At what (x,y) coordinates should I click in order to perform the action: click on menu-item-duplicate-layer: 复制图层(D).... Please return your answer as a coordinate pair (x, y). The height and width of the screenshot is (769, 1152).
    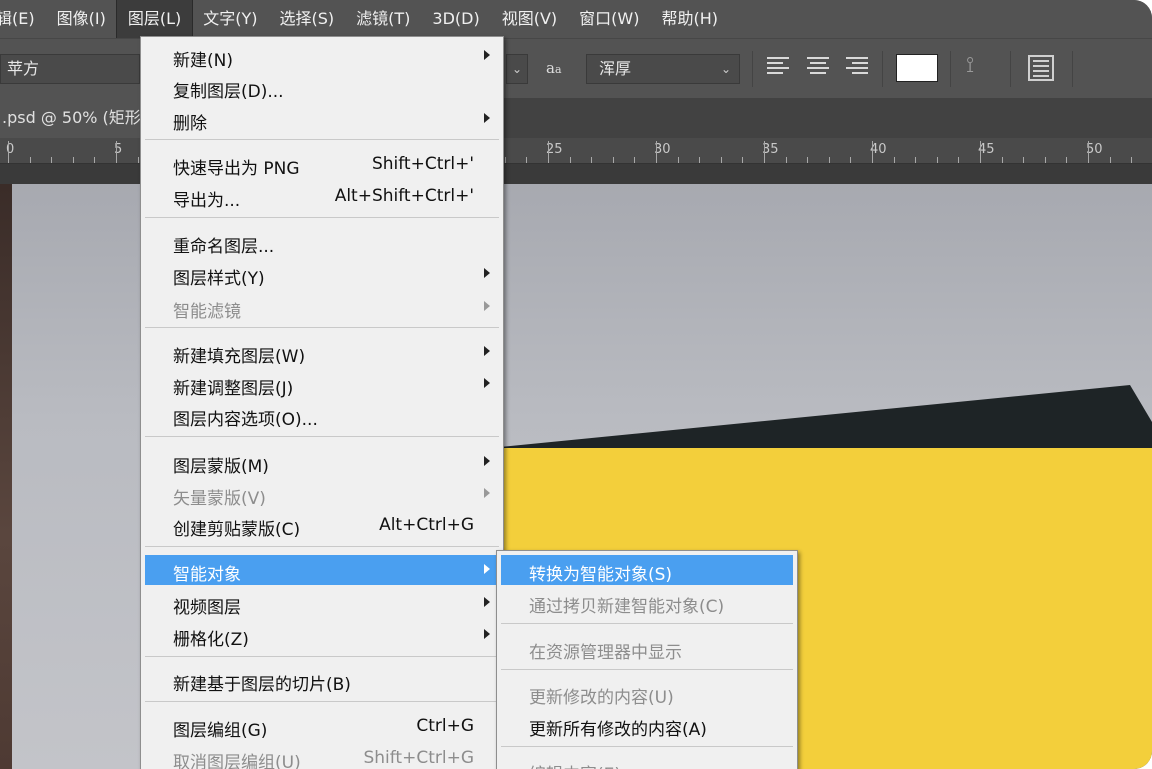
    Looking at the image, I should click on (322, 87).